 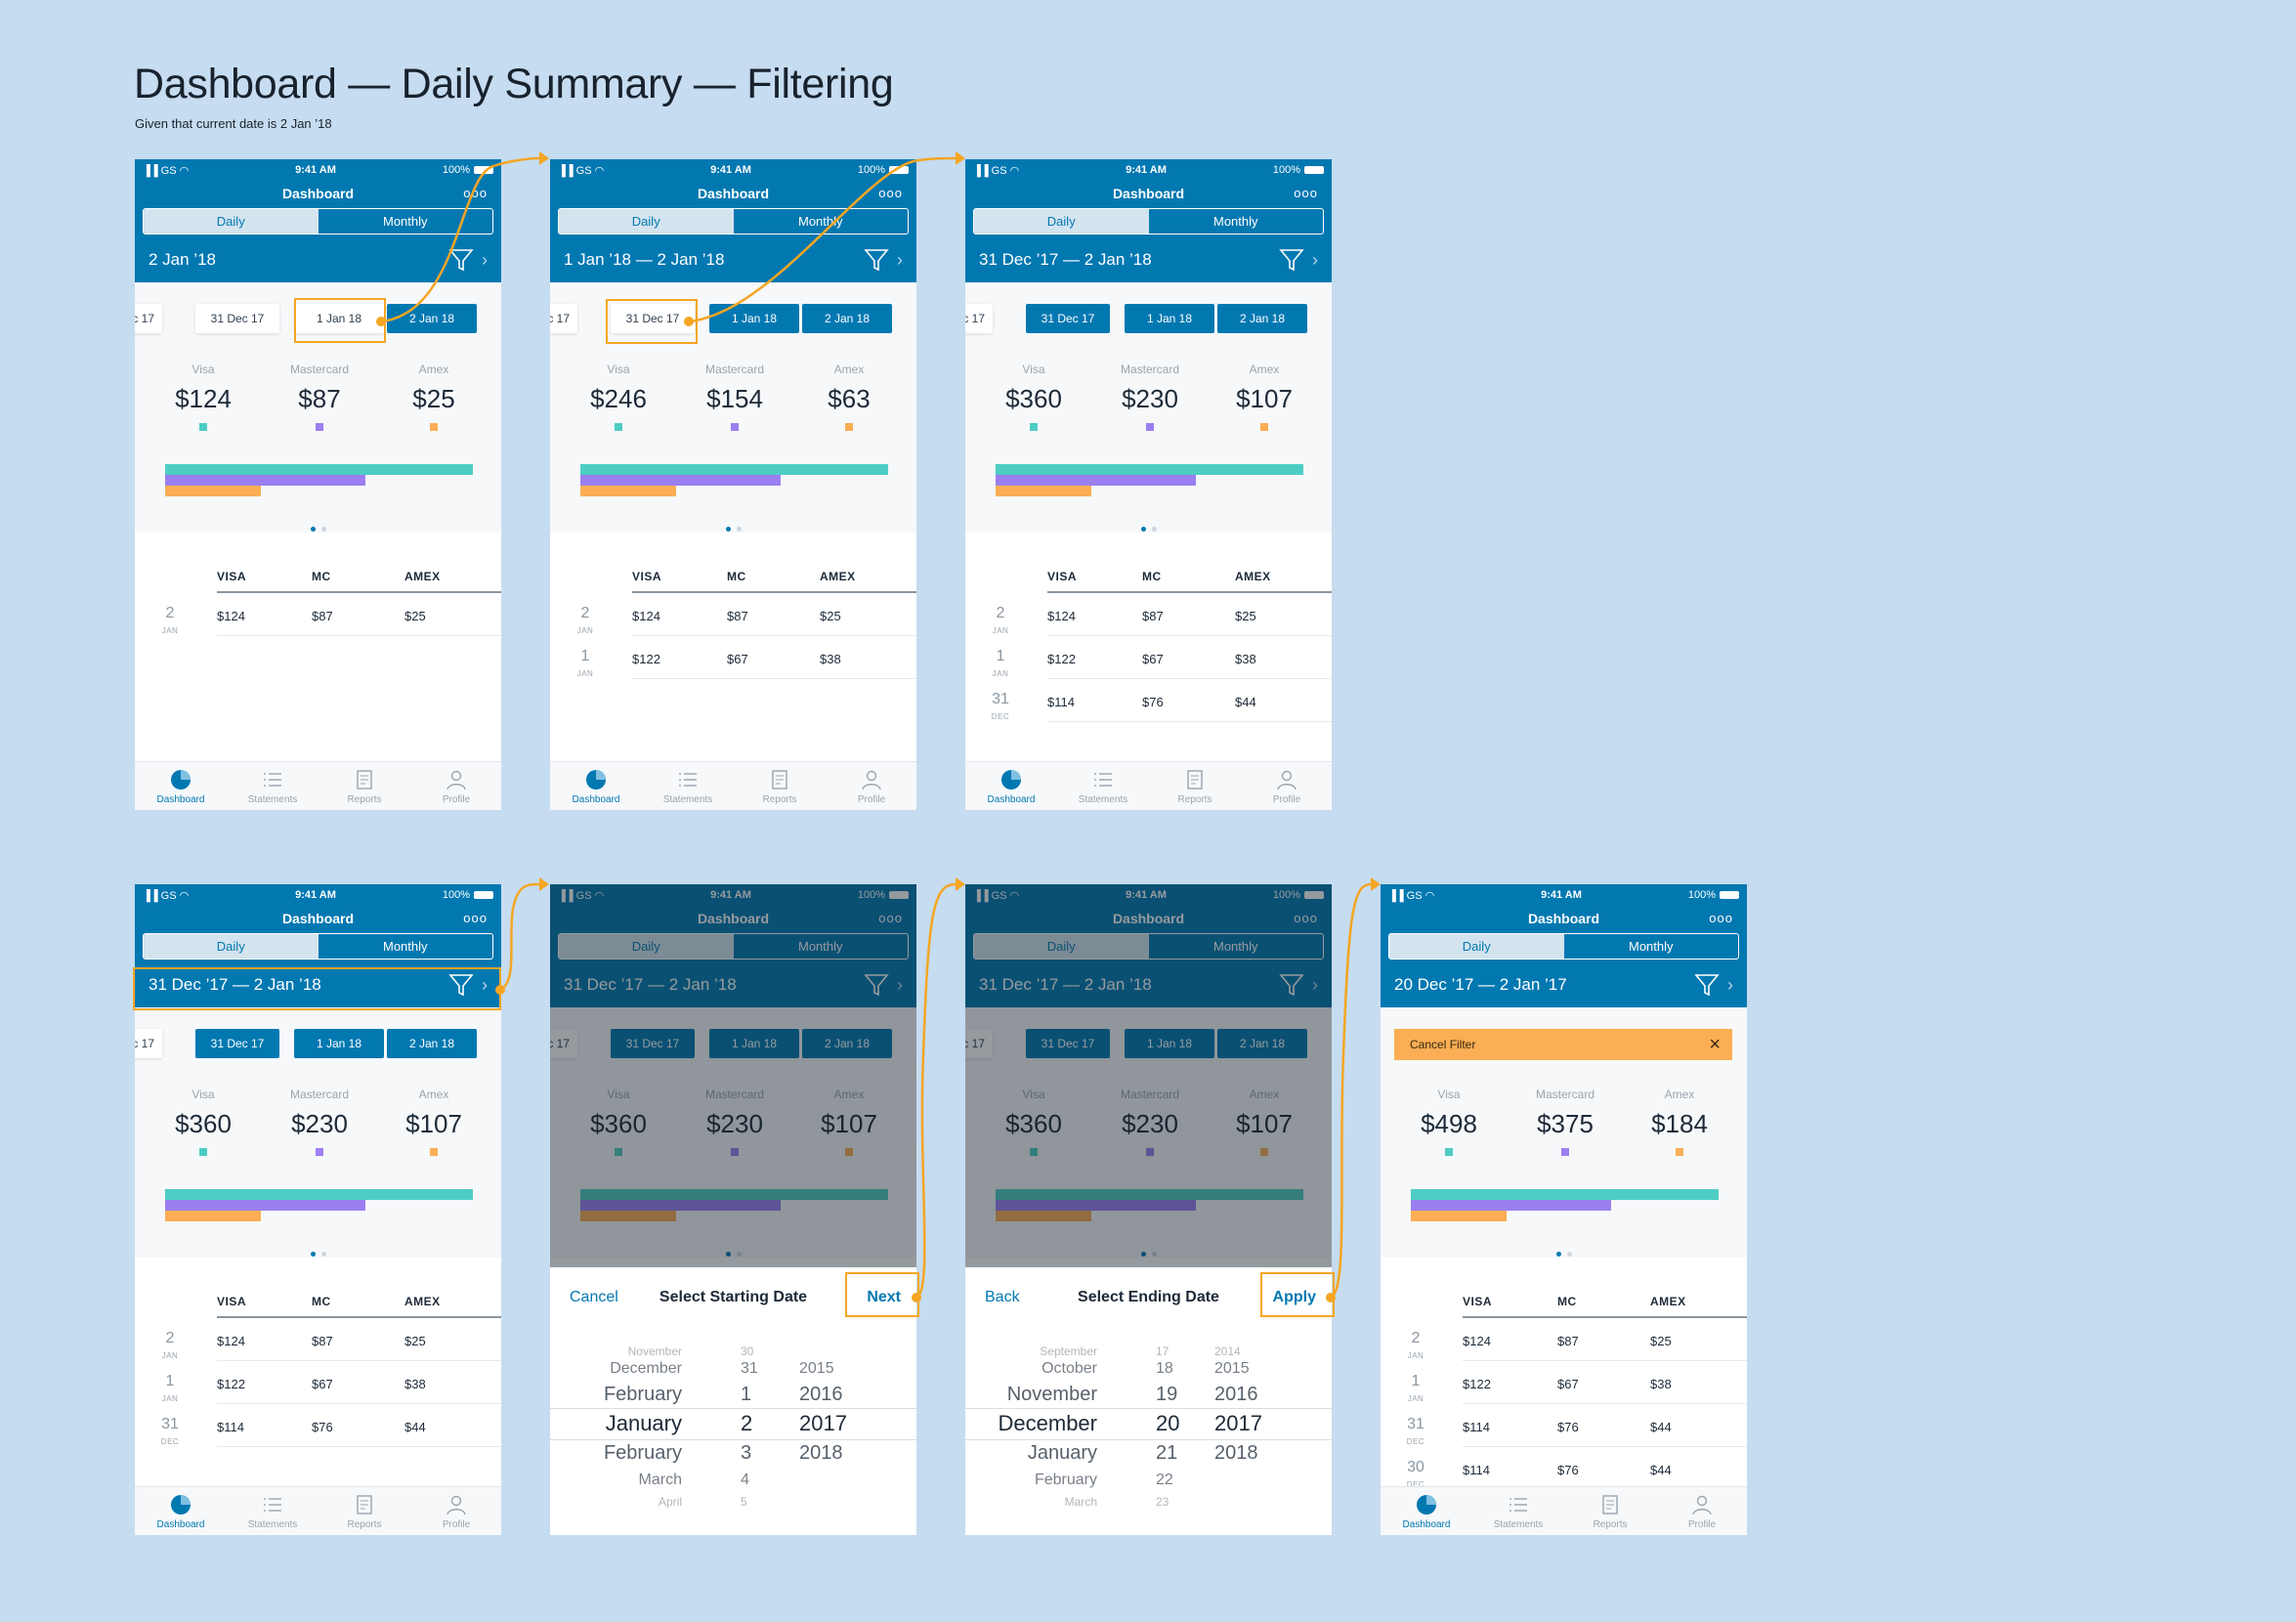 I want to click on picker-month-option: April, so click(x=616, y=1501).